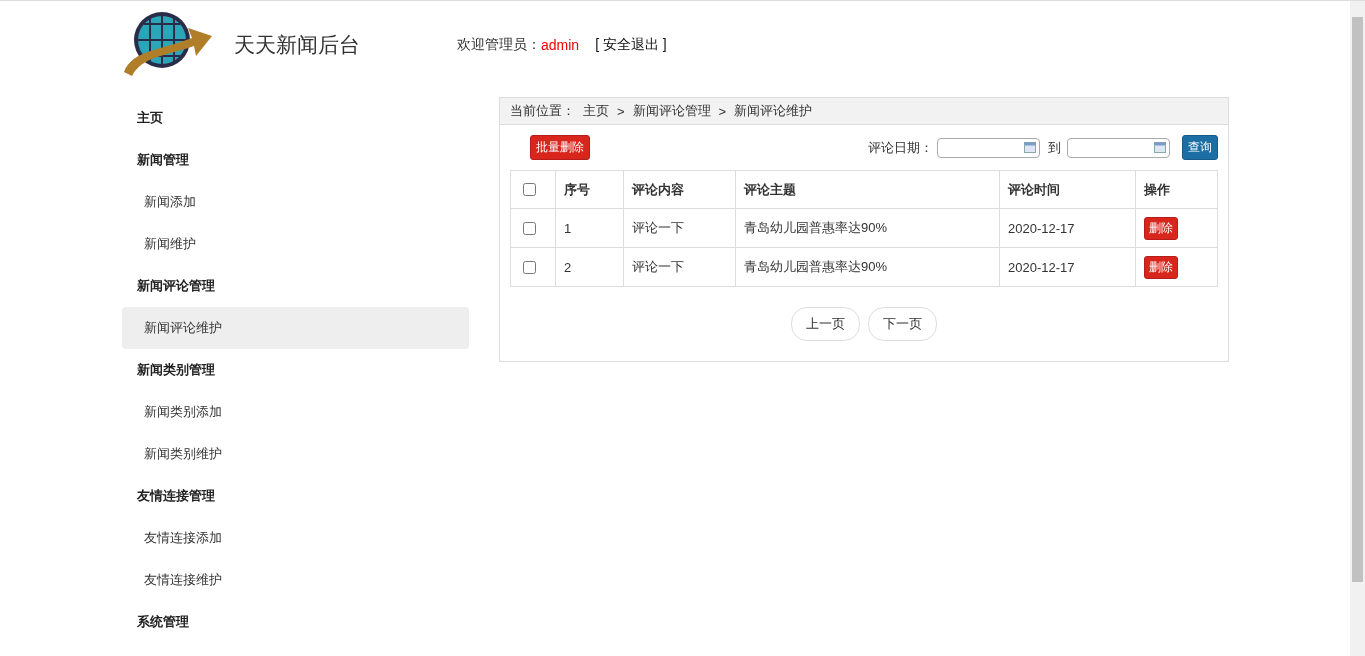 The image size is (1365, 656). What do you see at coordinates (542, 111) in the screenshot?
I see `breadcrumb-label: 当前位置：` at bounding box center [542, 111].